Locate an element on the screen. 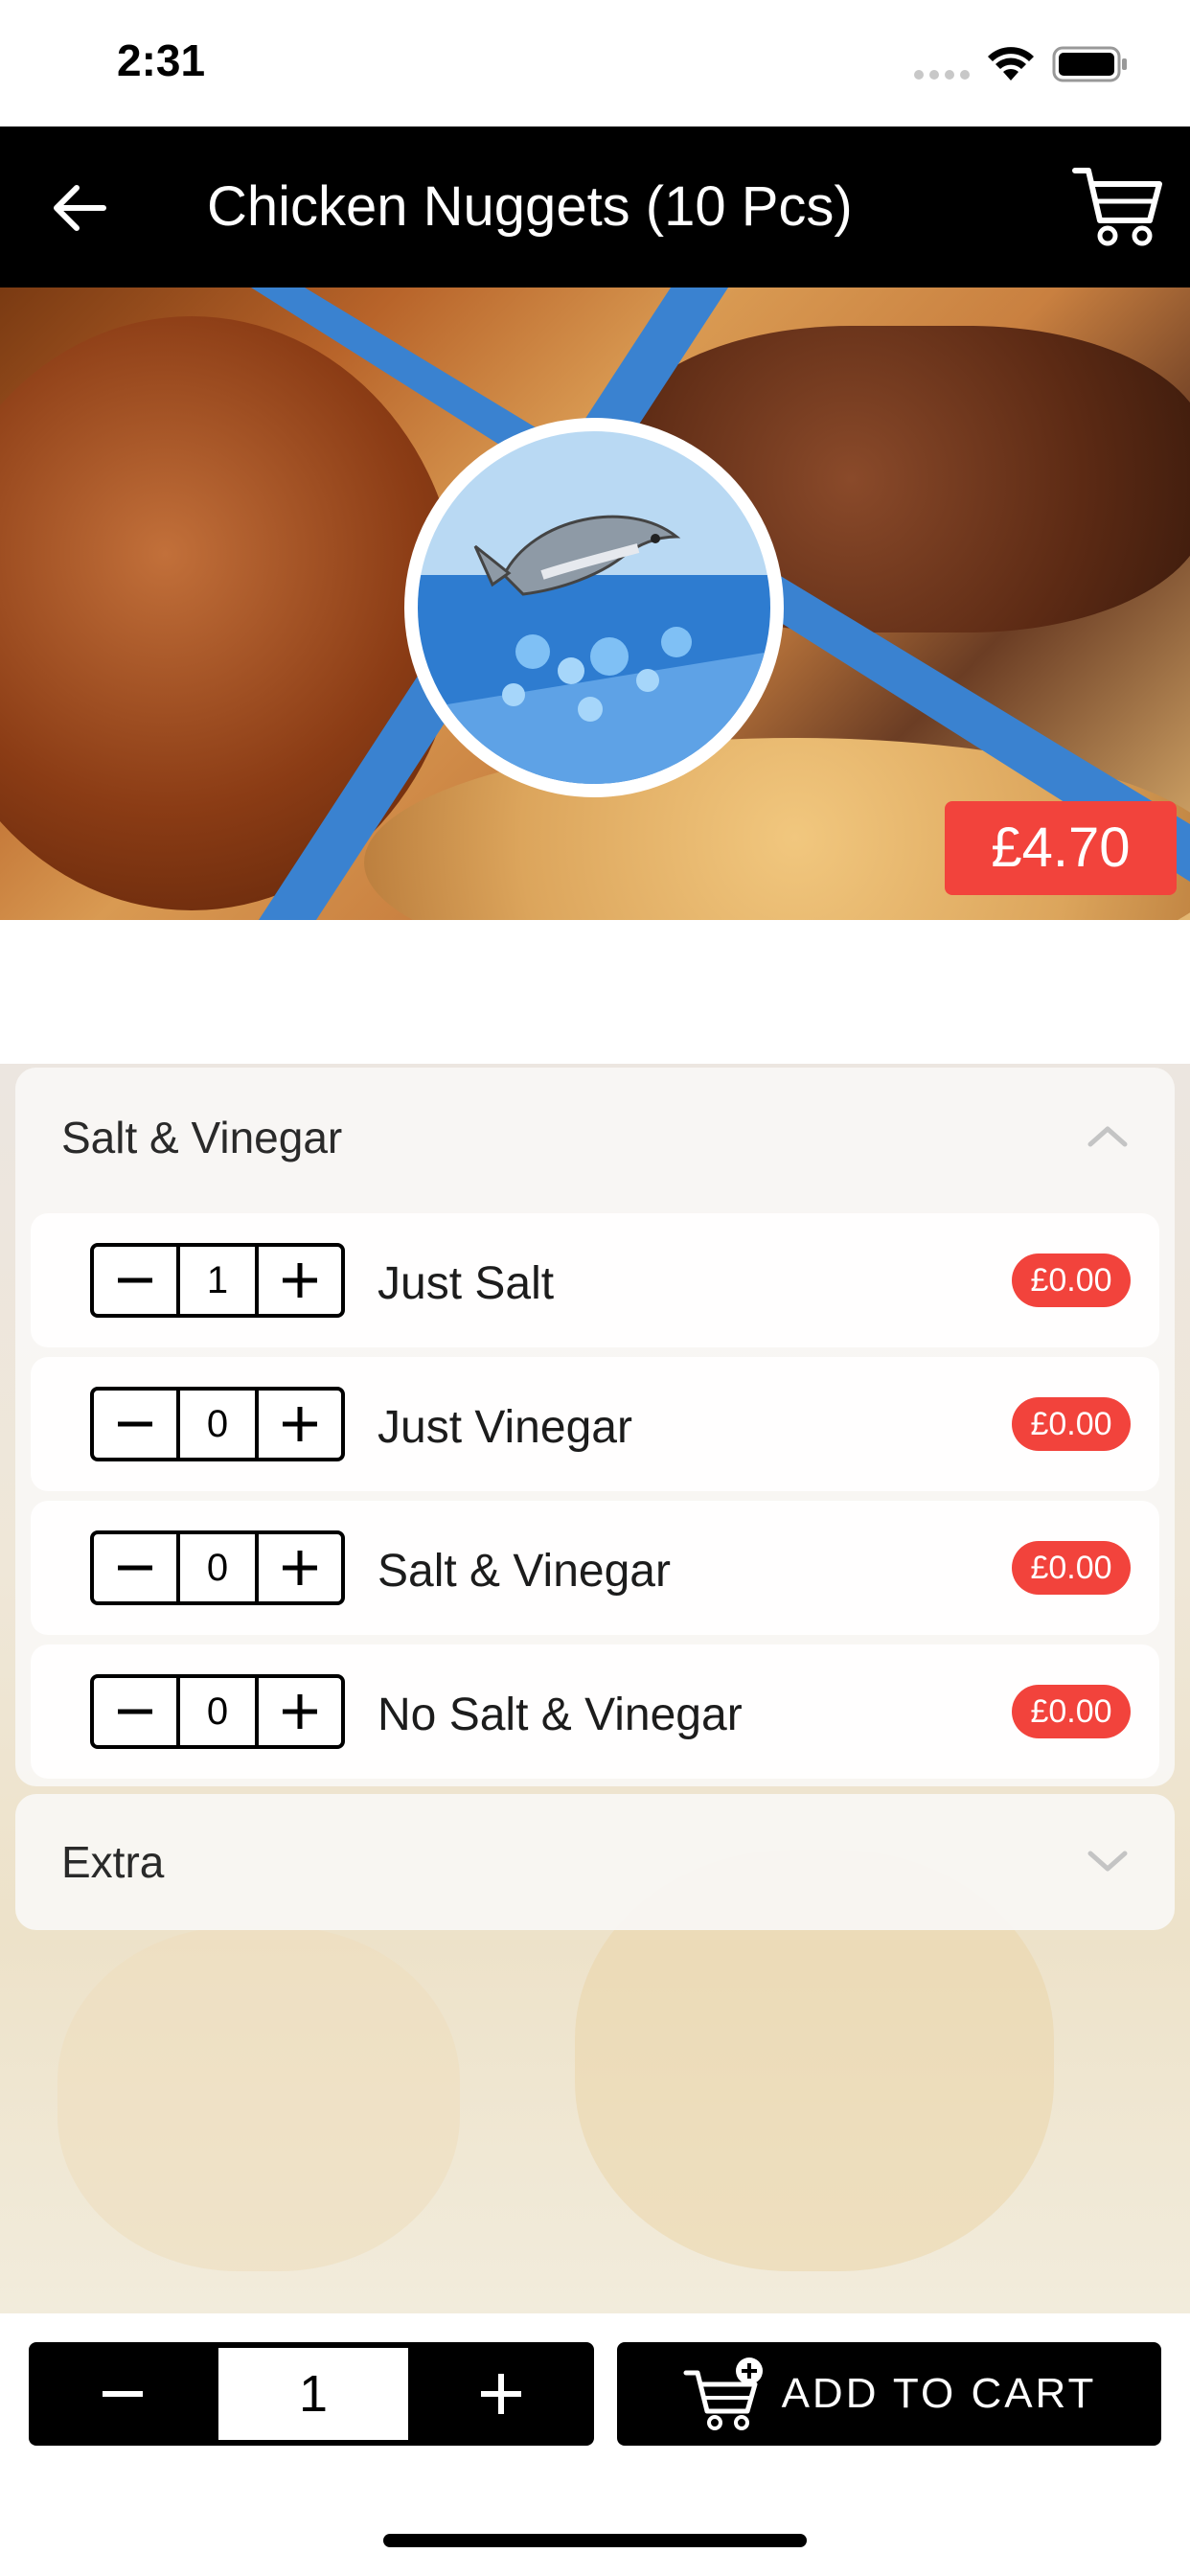 This screenshot has height=2576, width=1190. add-to-cart-icon is located at coordinates (723, 2394).